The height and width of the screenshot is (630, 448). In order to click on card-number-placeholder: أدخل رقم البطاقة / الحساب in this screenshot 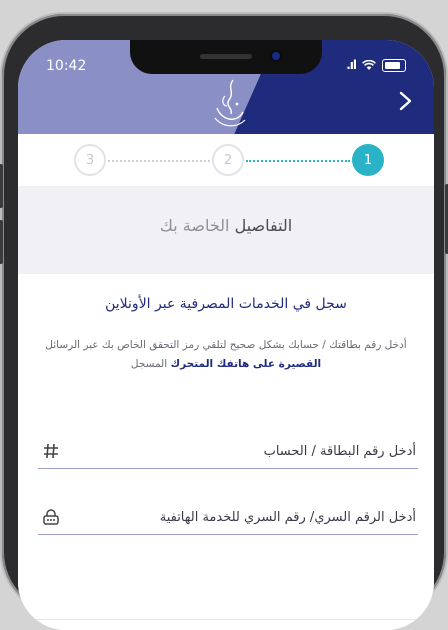, I will do `click(339, 451)`.